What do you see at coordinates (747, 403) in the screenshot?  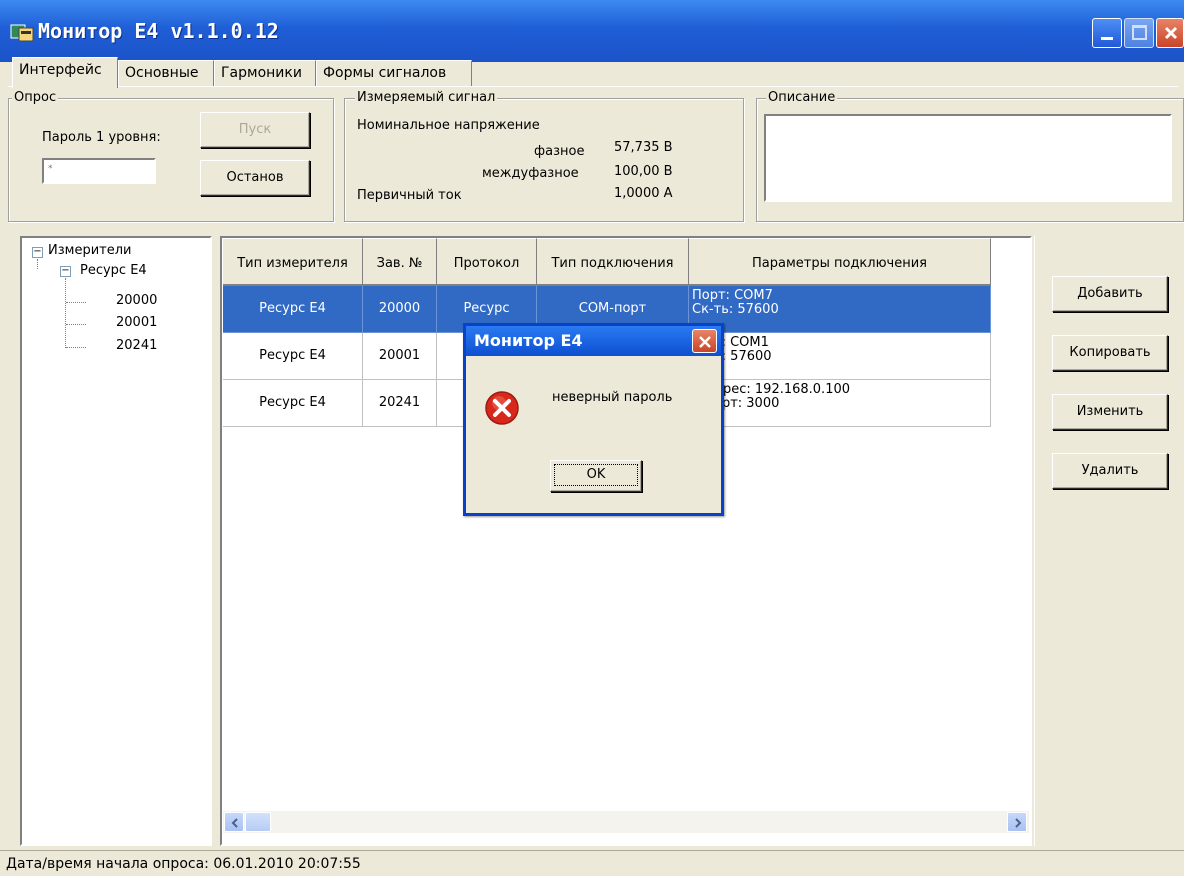 I see `params-line: орт: 3000` at bounding box center [747, 403].